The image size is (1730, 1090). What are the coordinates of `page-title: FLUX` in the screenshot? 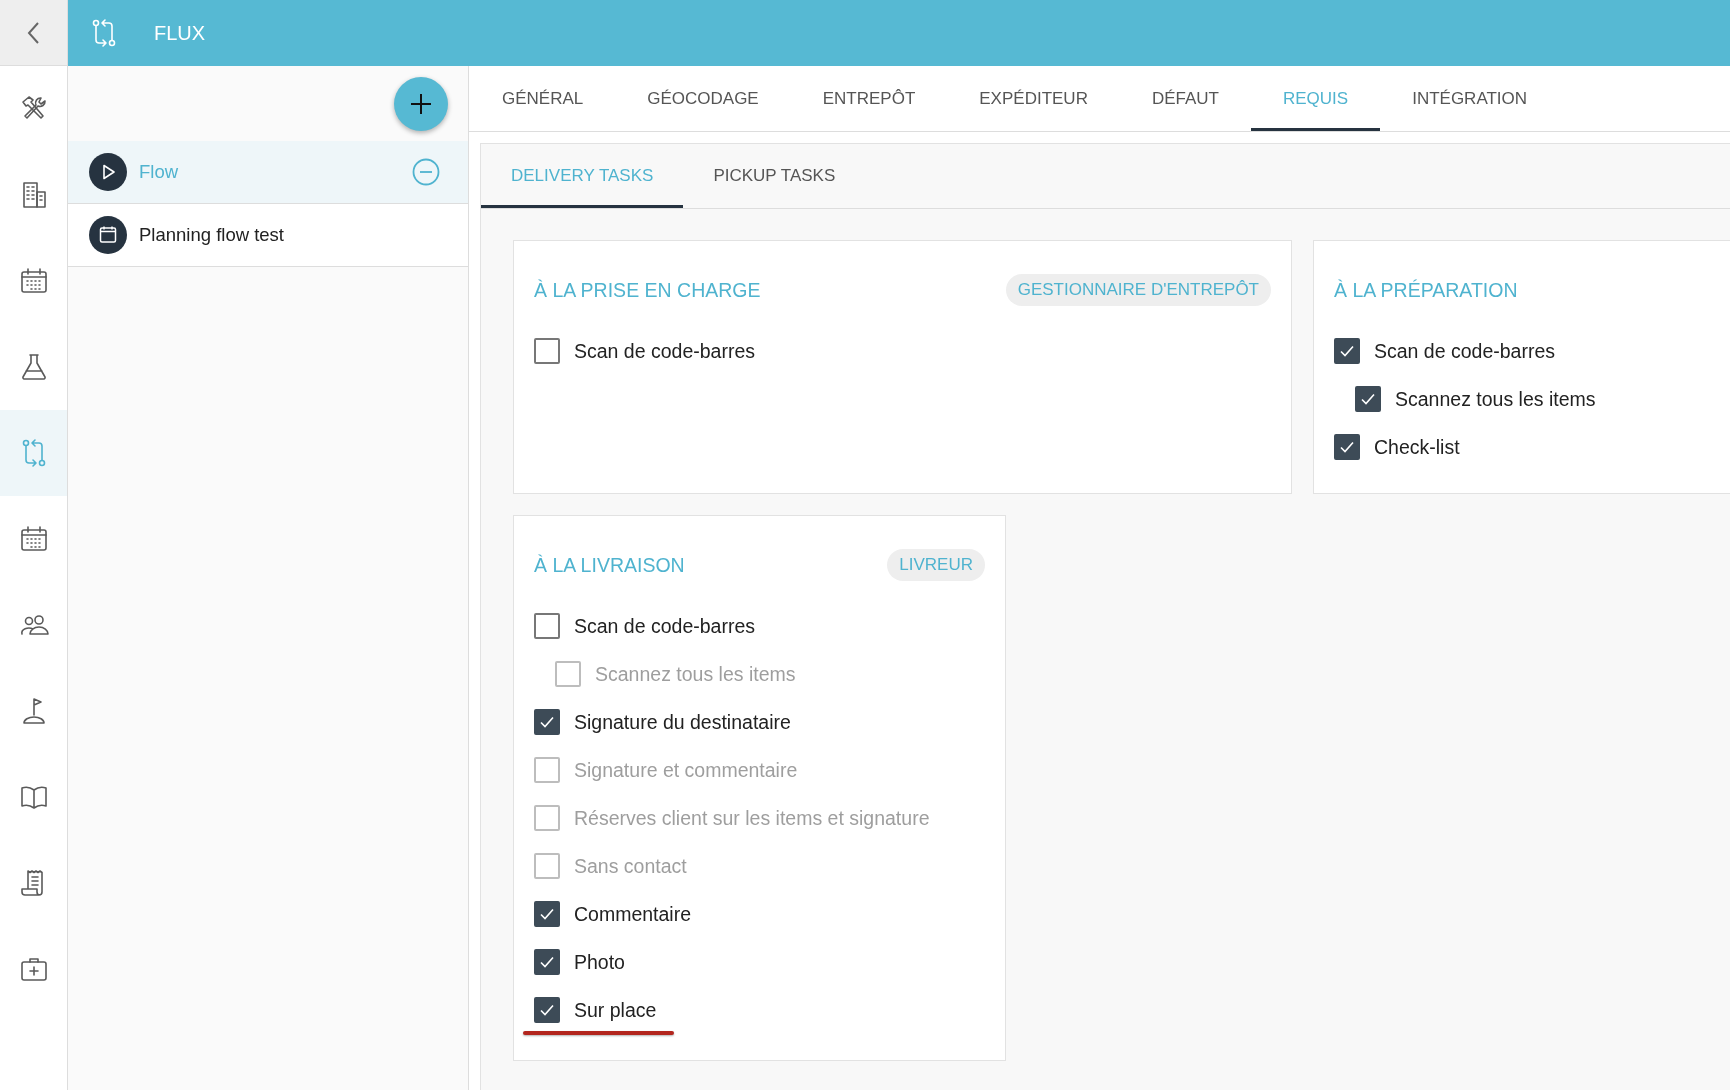 It's located at (180, 33).